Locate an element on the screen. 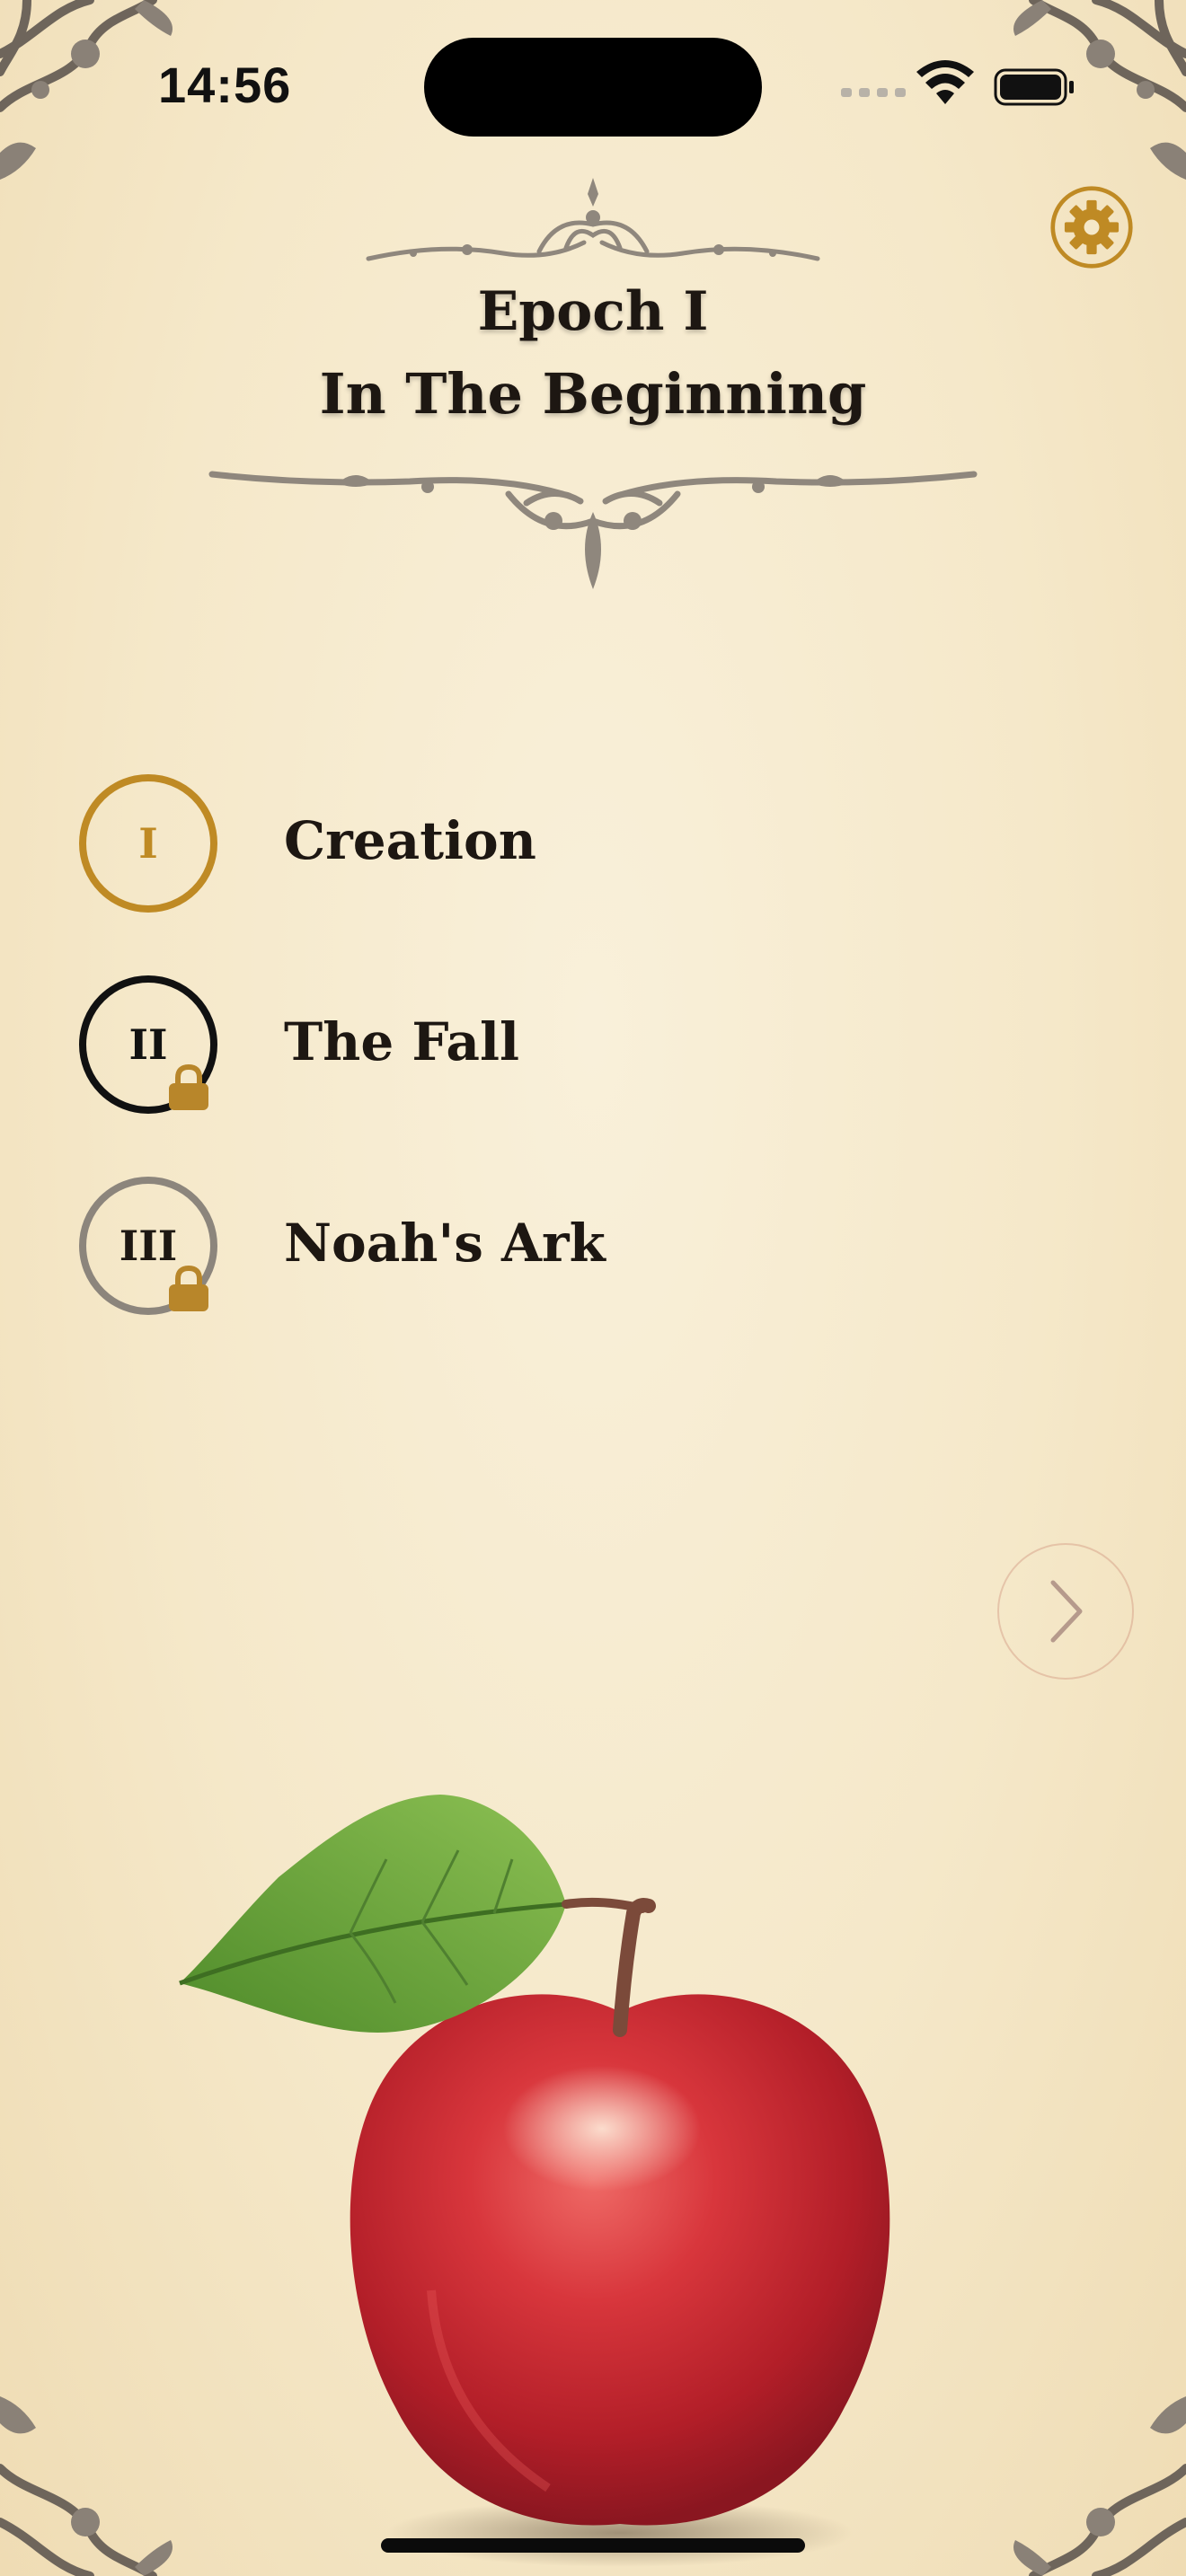 This screenshot has height=2576, width=1186. chapter-item-the-fall: II The Fall is located at coordinates (393, 1047).